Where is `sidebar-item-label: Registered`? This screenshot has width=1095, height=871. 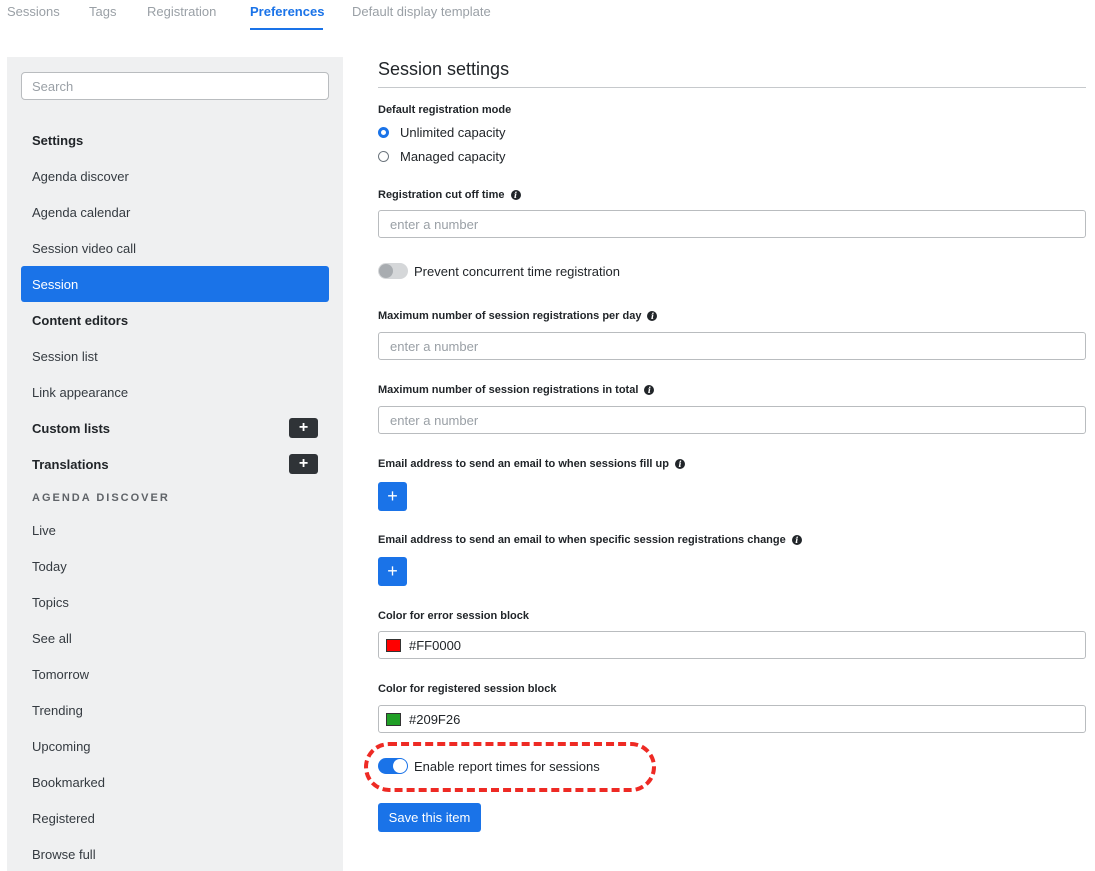
sidebar-item-label: Registered is located at coordinates (63, 818).